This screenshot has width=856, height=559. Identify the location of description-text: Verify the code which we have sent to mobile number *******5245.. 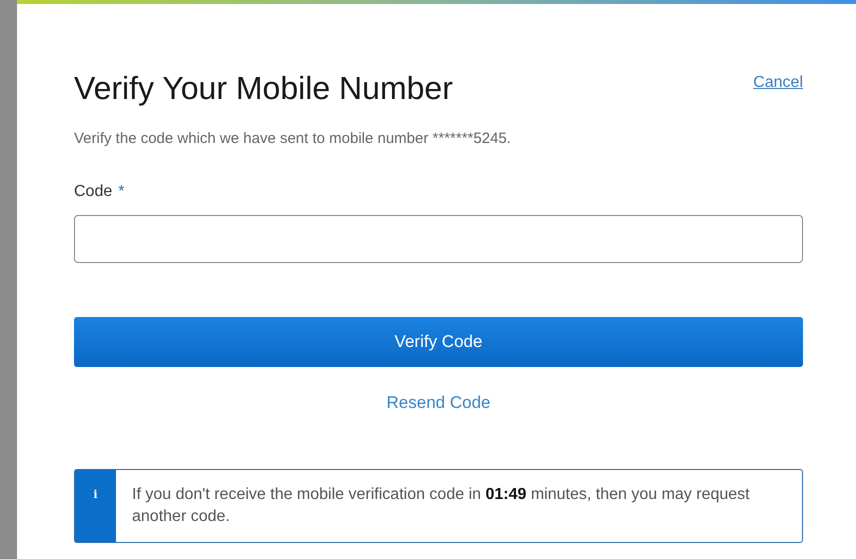
(293, 138).